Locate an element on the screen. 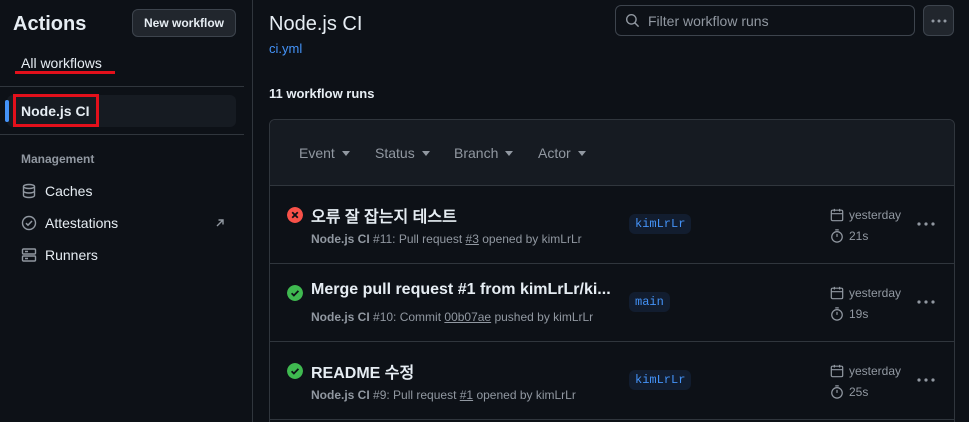  sidebar-item-attestations: Attestations is located at coordinates (69, 223).